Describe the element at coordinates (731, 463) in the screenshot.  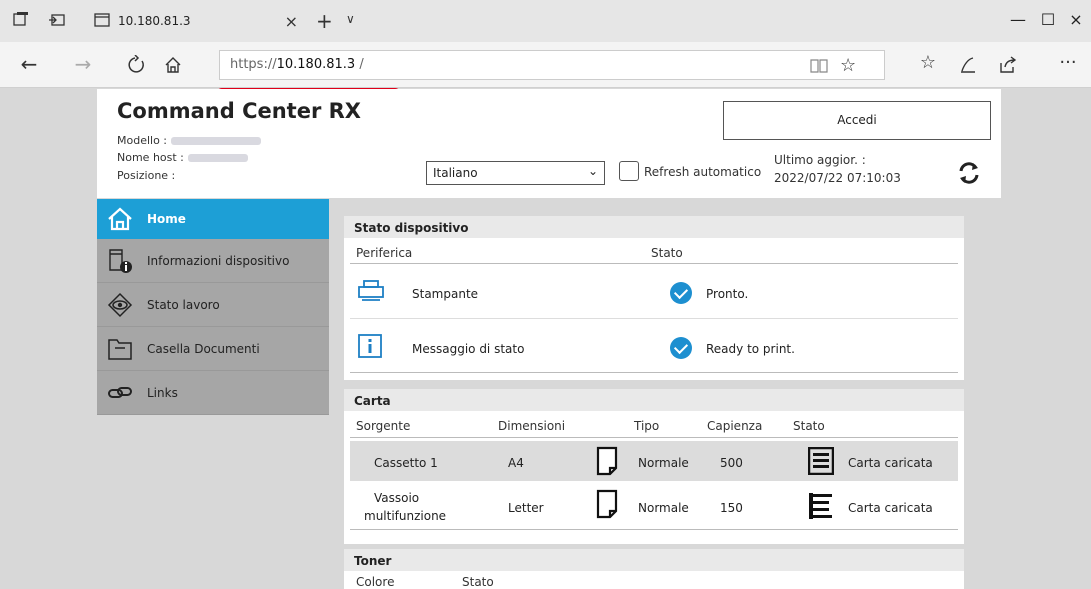
I see `paper-capacity: 500` at that location.